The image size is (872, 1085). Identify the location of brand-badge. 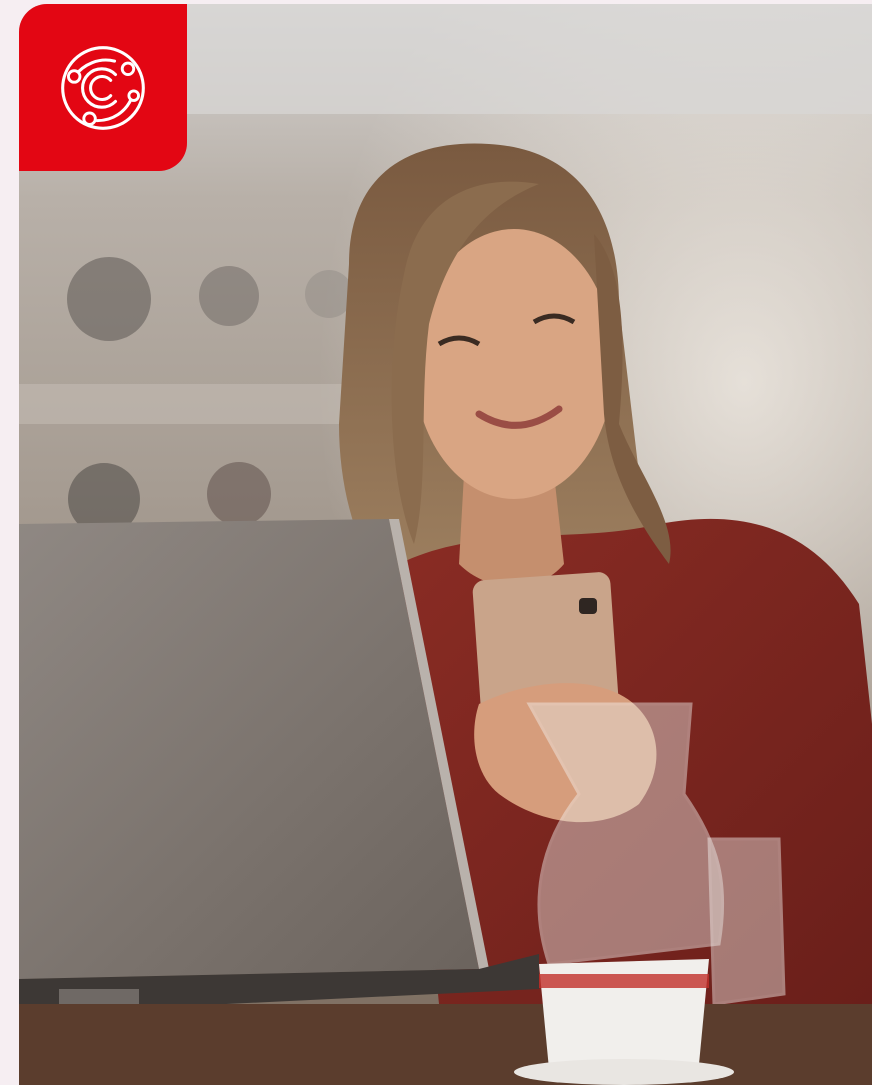
(103, 87).